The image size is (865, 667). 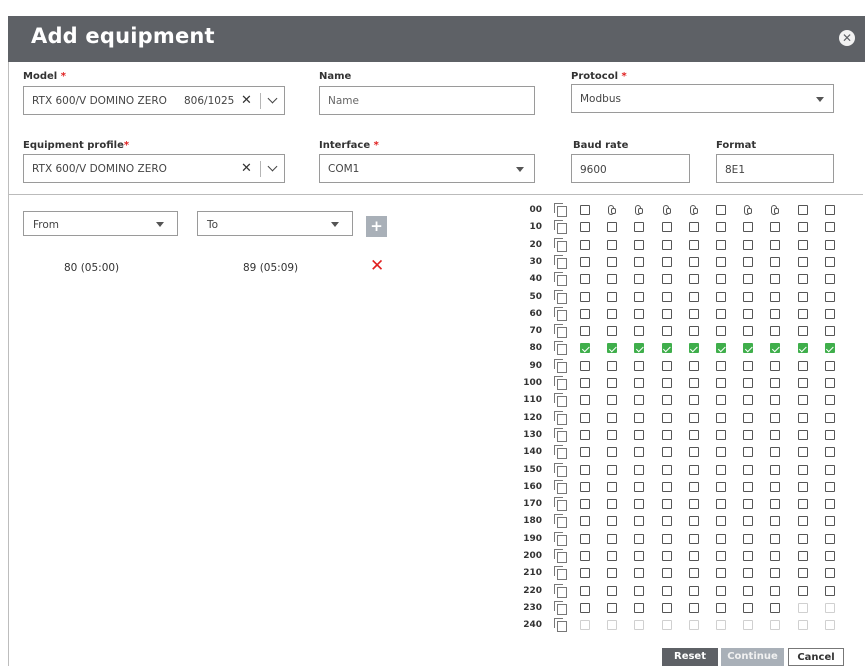 What do you see at coordinates (376, 226) in the screenshot?
I see `plus-icon: +` at bounding box center [376, 226].